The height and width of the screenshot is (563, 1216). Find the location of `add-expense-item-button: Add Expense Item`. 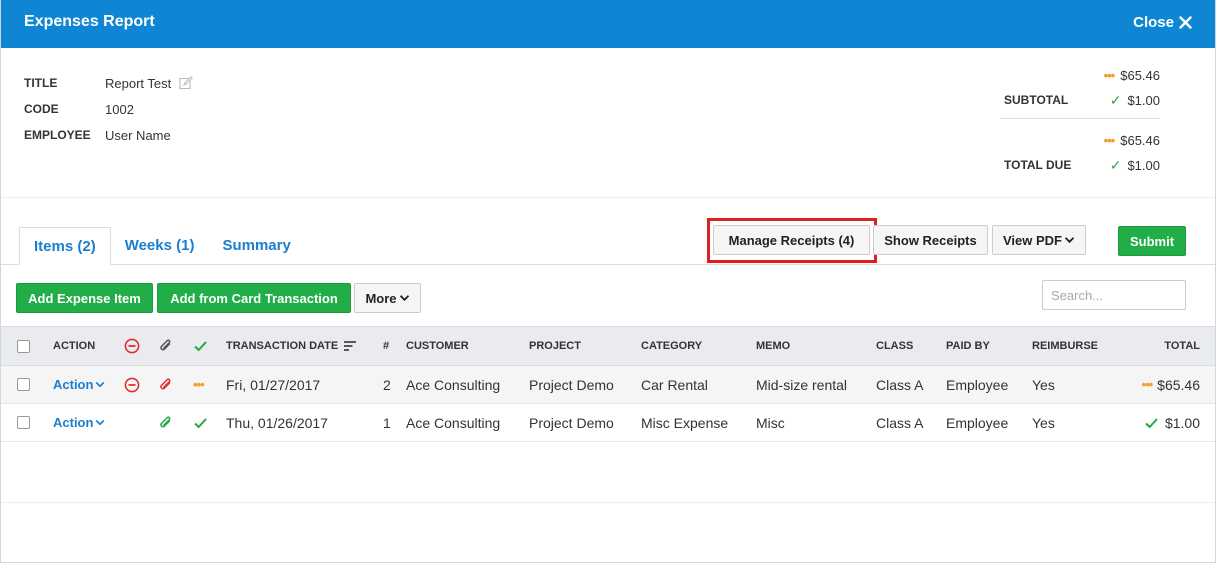

add-expense-item-button: Add Expense Item is located at coordinates (84, 298).